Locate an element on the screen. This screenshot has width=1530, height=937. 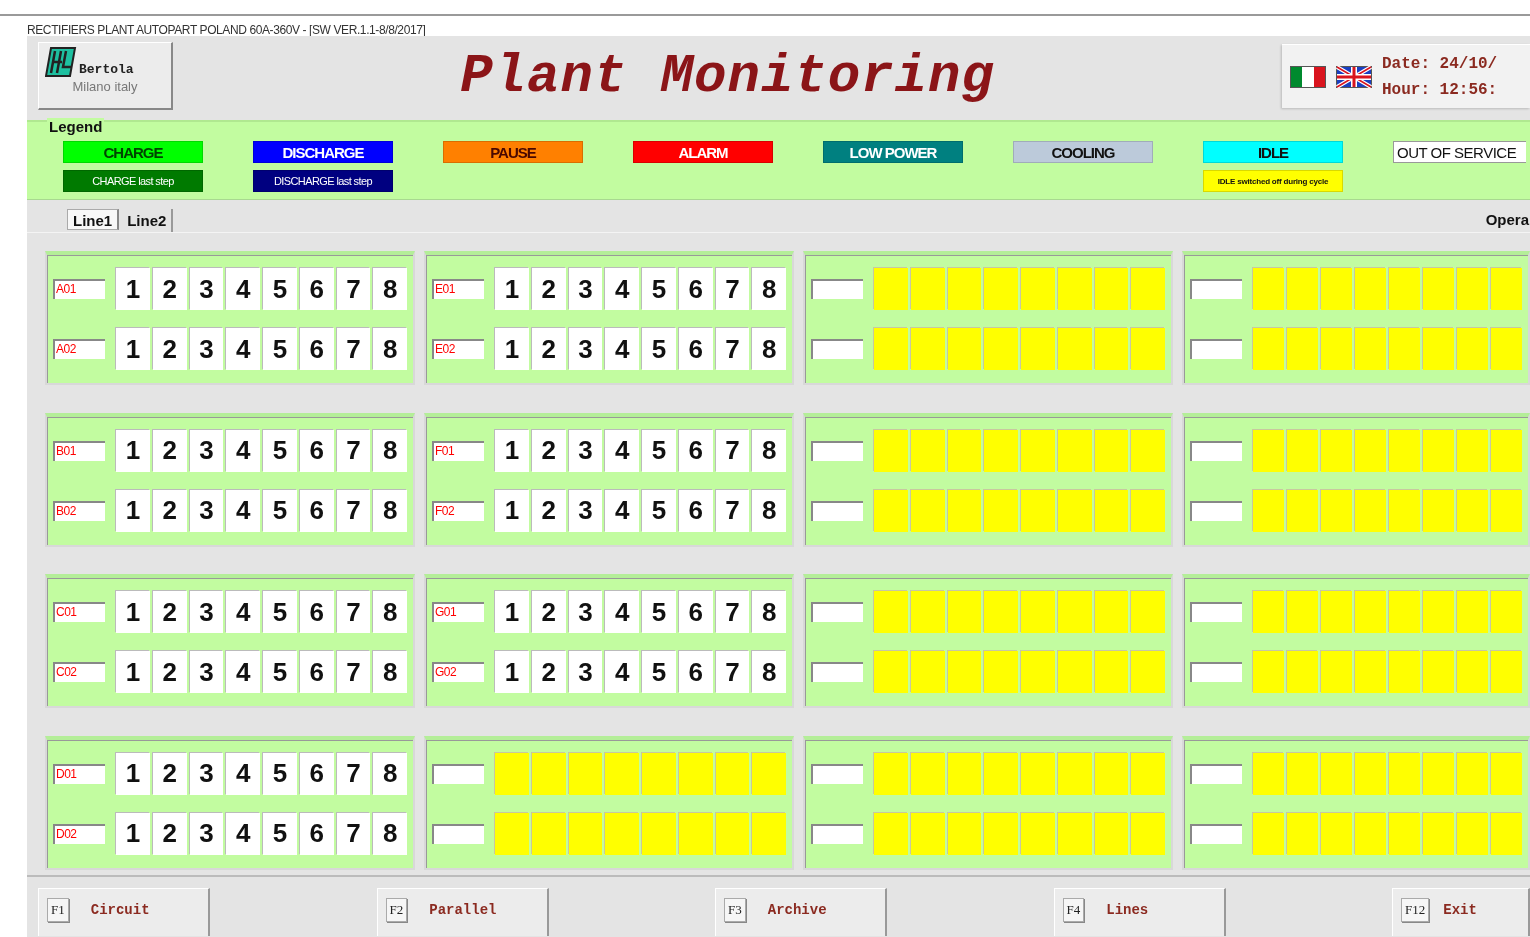
british-flag-icon is located at coordinates (1354, 76).